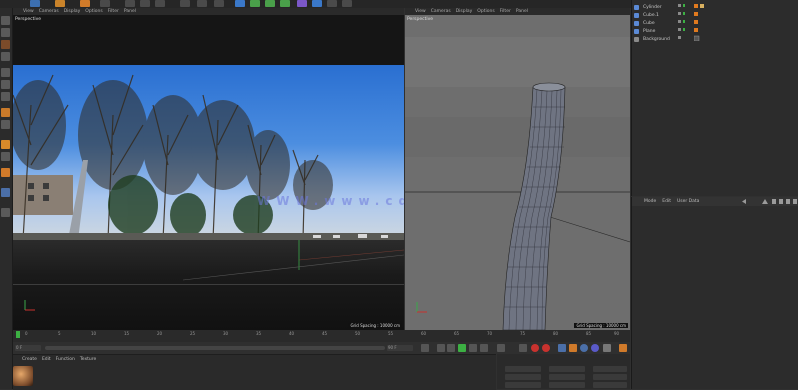  Describe the element at coordinates (688, 201) in the screenshot. I see `menu-user-data: User Data` at that location.